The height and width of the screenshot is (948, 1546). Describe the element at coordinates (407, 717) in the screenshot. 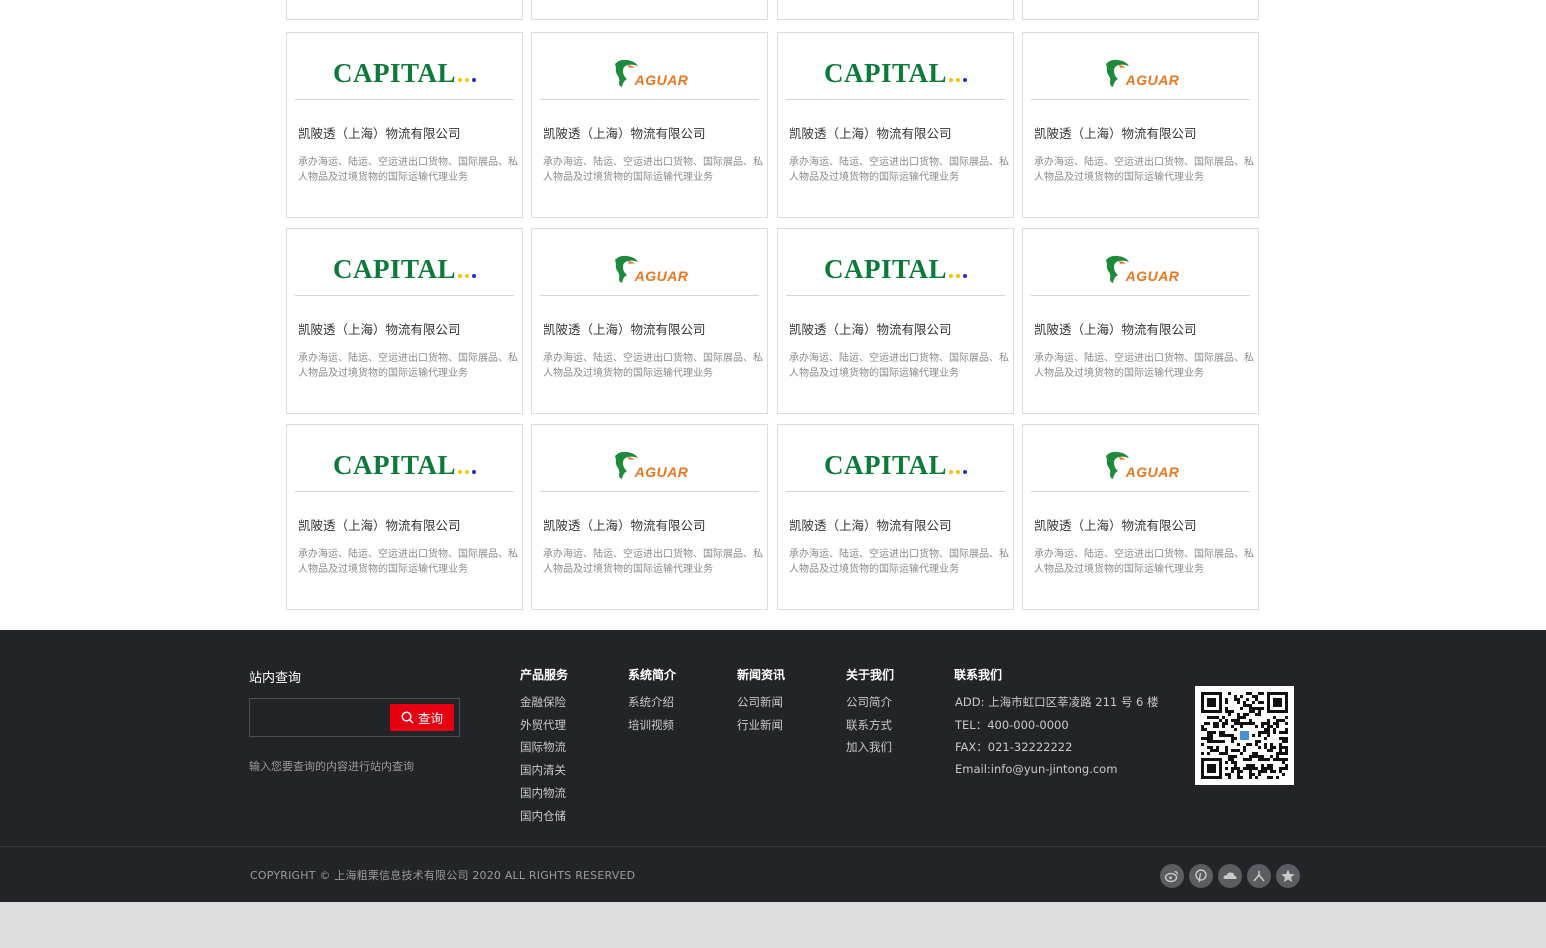

I see `search-icon` at that location.